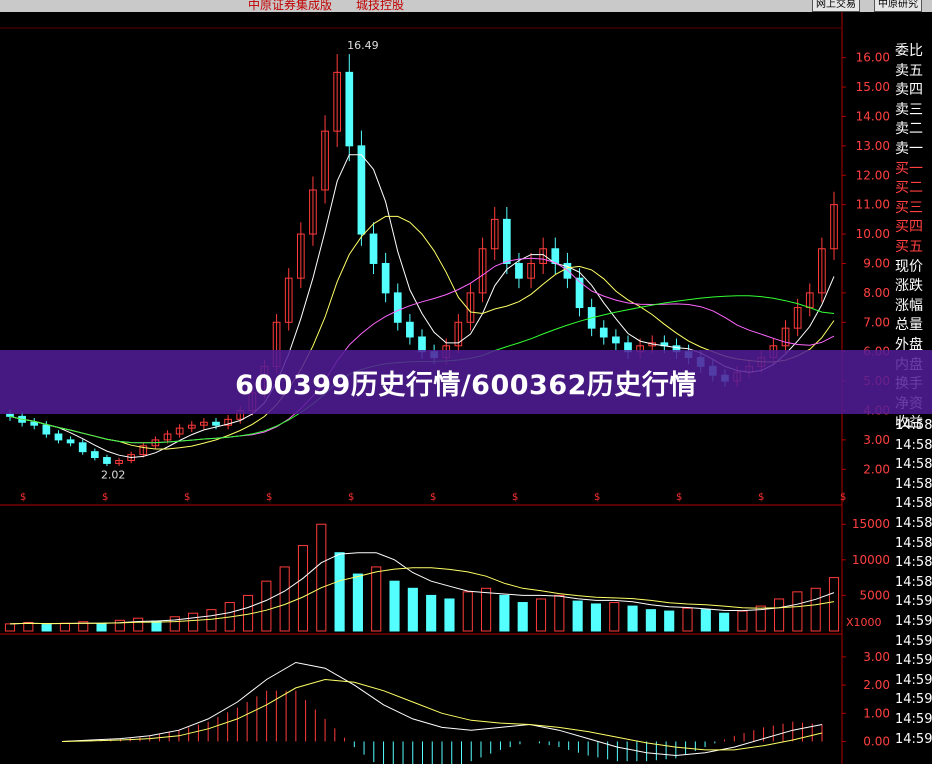 This screenshot has width=932, height=764. I want to click on title-banner: 600399历史行情/600362历史行情, so click(466, 382).